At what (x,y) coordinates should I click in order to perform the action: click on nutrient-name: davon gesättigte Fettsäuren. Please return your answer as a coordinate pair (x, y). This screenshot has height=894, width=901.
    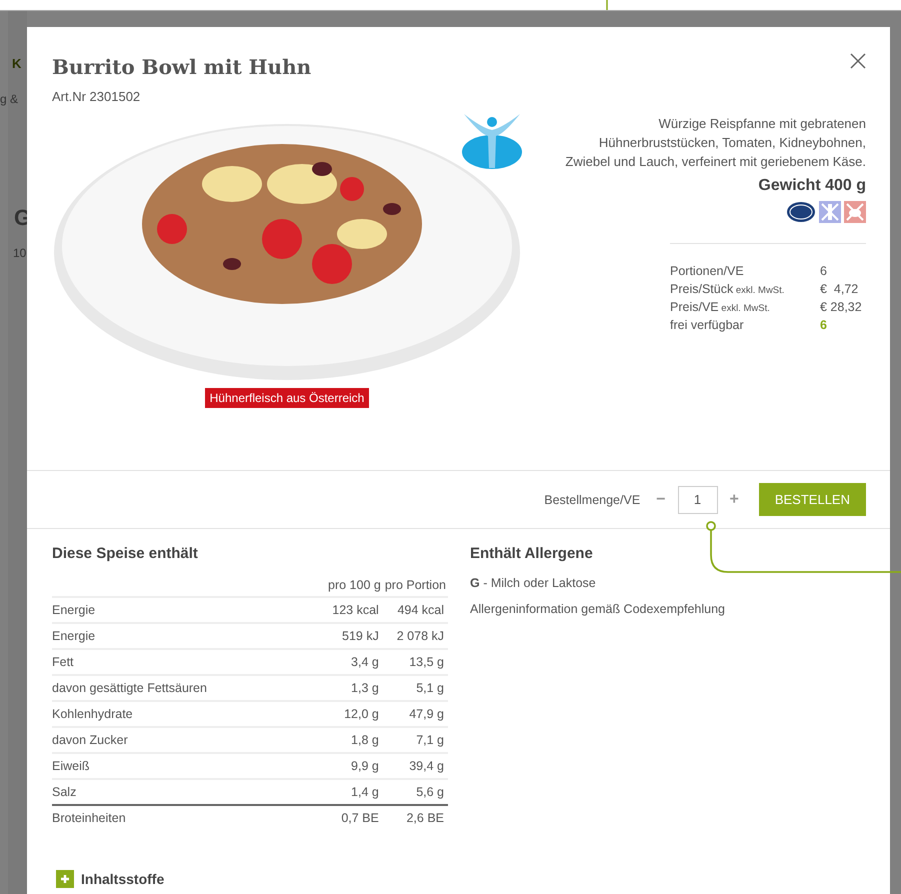
    Looking at the image, I should click on (175, 688).